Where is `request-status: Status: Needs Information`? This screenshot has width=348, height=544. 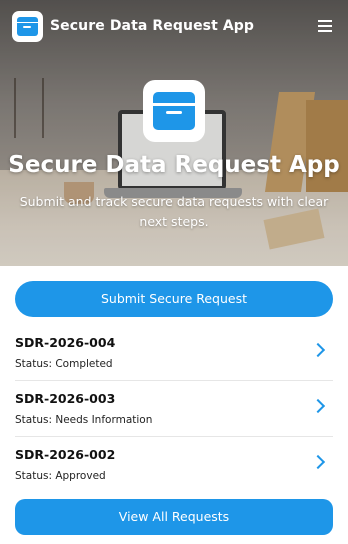
request-status: Status: Needs Information is located at coordinates (84, 420).